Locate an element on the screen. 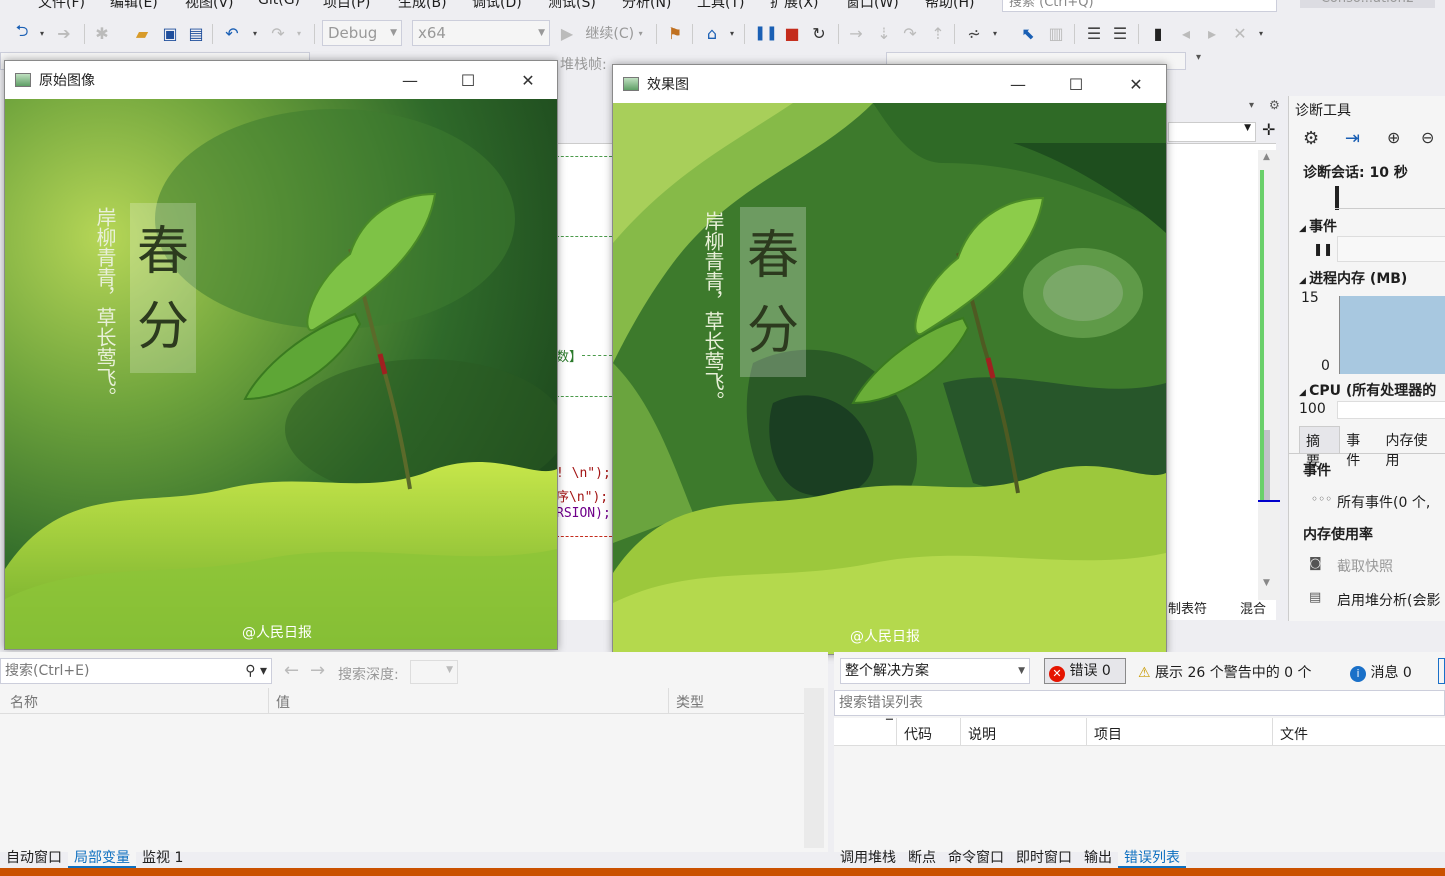  select-element-icon: ⬉ is located at coordinates (1028, 33).